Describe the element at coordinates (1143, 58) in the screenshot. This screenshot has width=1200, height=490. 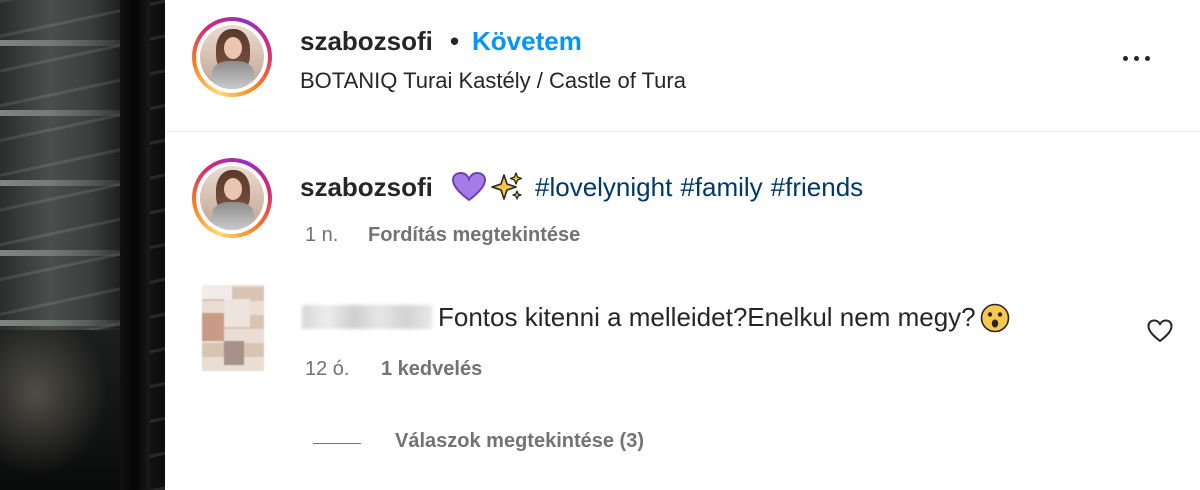
I see `more-horizontal-icon` at that location.